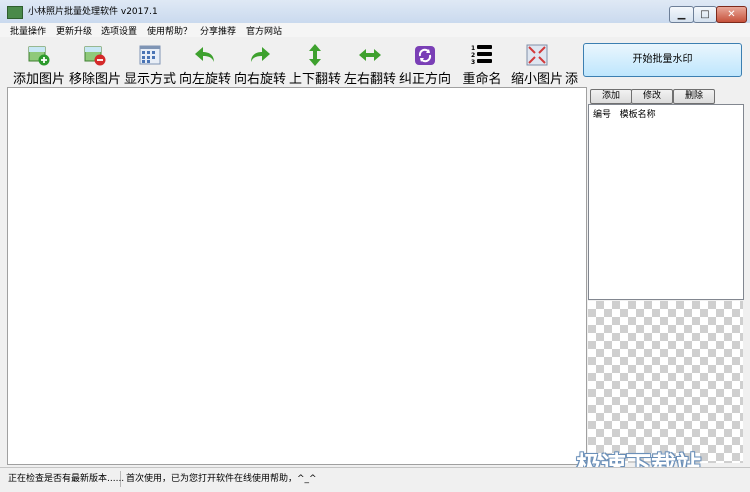 Image resolution: width=750 pixels, height=492 pixels. I want to click on flip-vertical-label: 上下翻转, so click(314, 79).